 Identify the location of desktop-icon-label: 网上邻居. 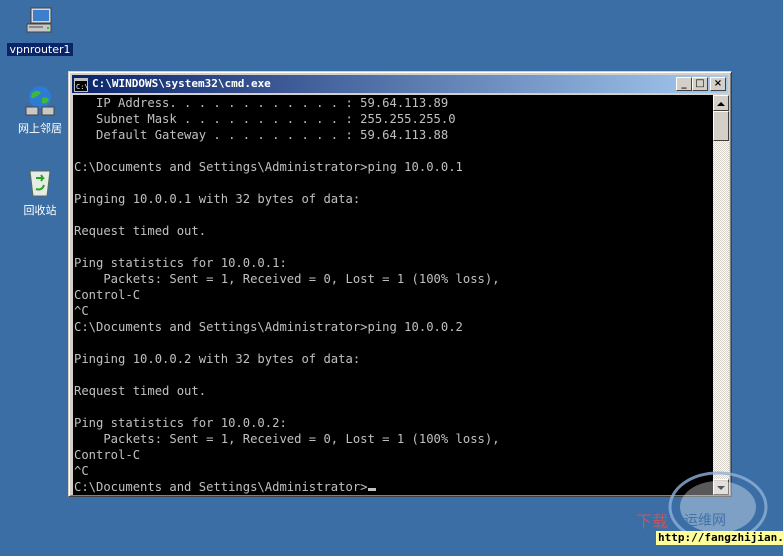
(40, 128).